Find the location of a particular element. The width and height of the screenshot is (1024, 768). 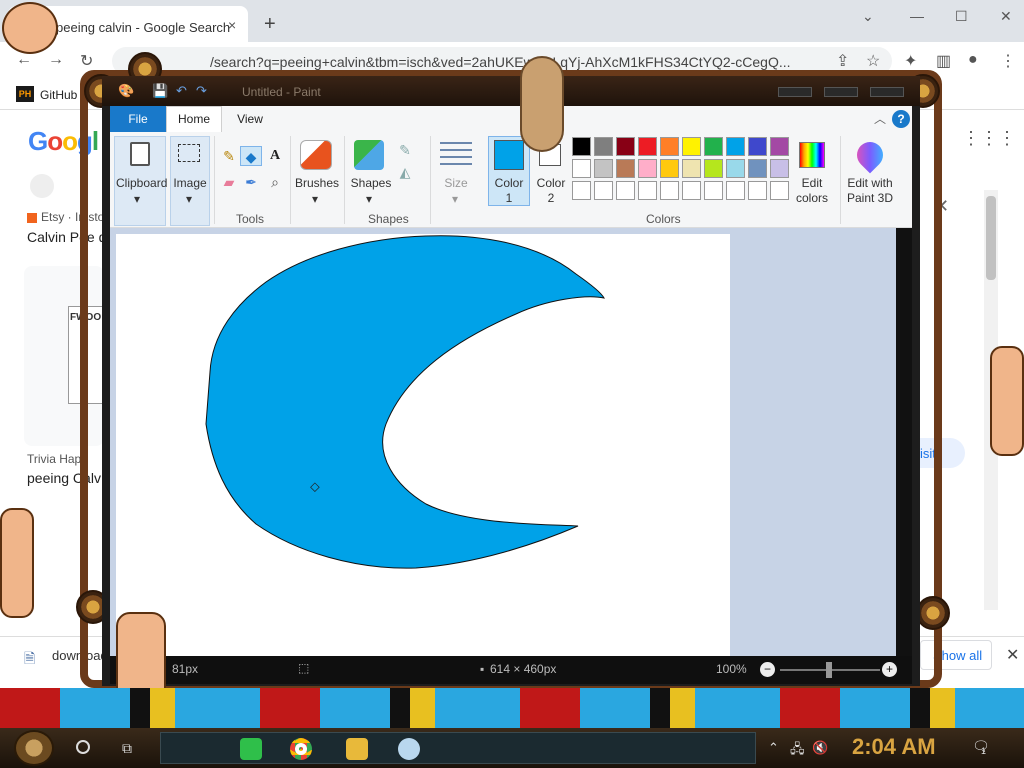

canvas-scrollbar is located at coordinates (904, 442).